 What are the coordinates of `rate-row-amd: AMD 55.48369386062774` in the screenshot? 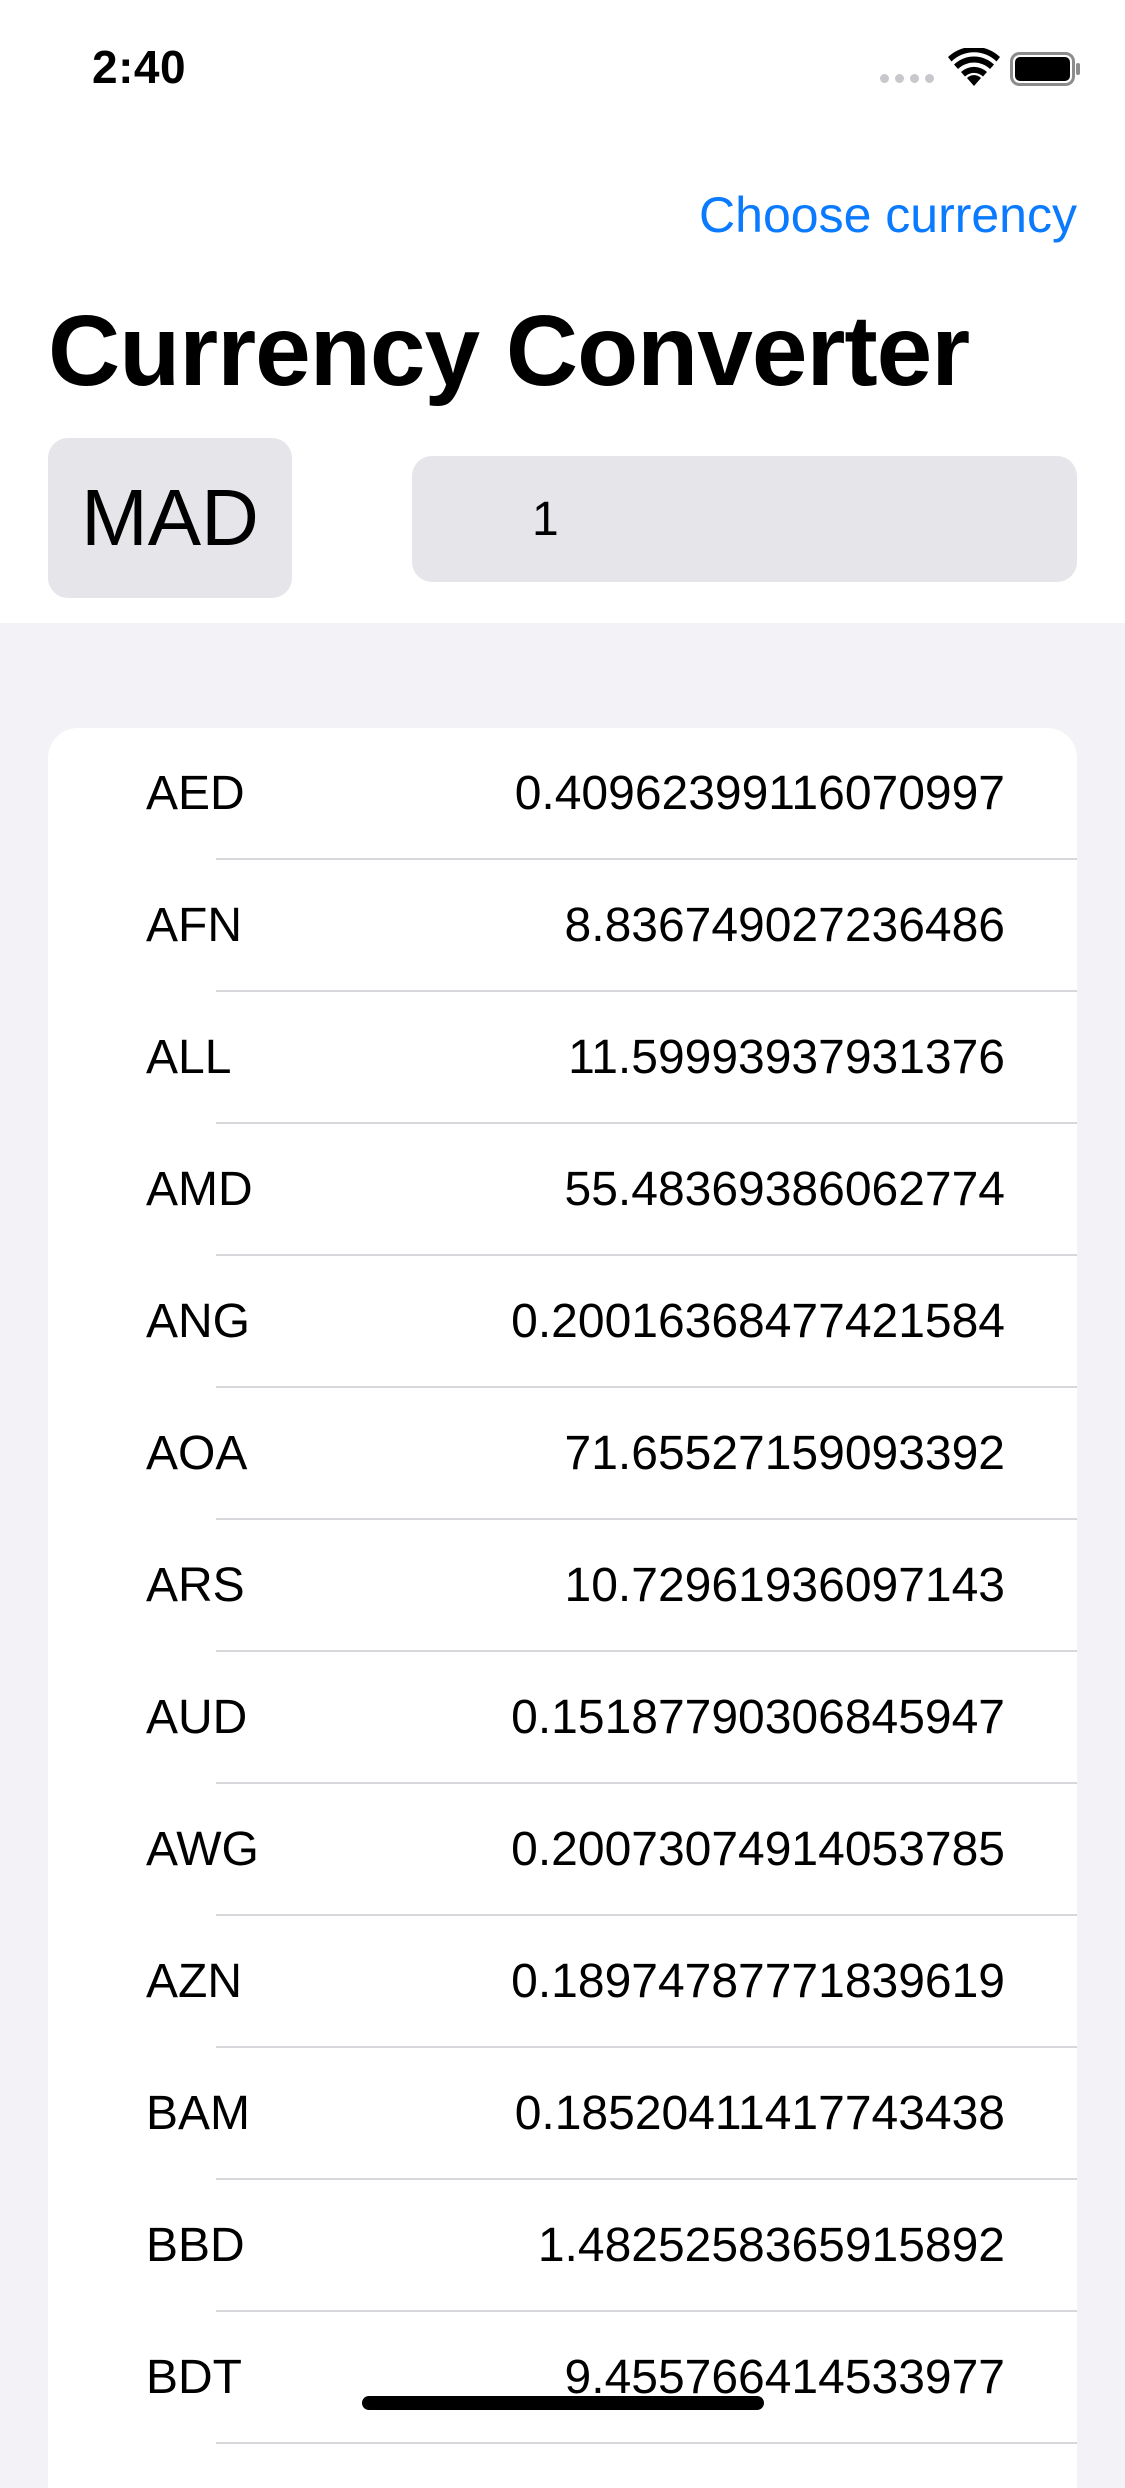 It's located at (562, 1190).